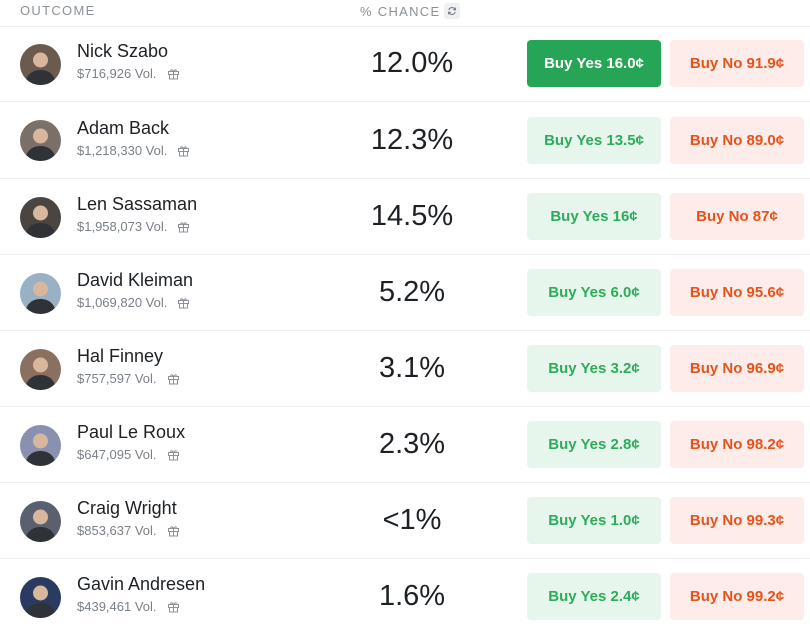 The height and width of the screenshot is (635, 810). I want to click on outcome-chance: <1%, so click(412, 520).